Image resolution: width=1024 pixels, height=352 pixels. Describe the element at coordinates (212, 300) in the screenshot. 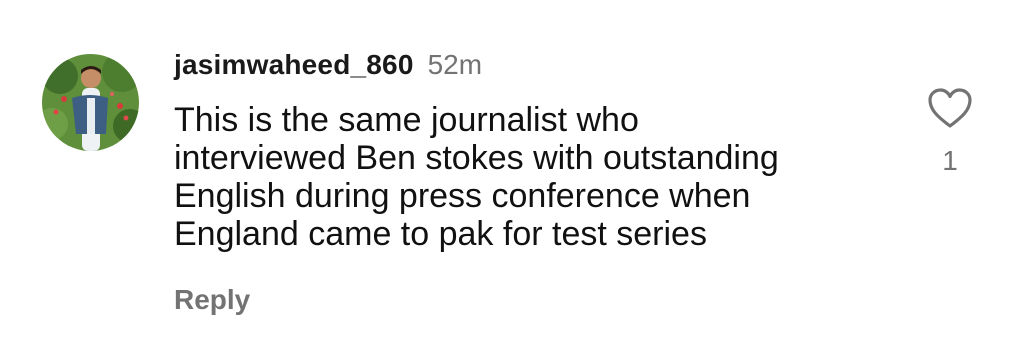

I see `reply-button: Reply` at that location.